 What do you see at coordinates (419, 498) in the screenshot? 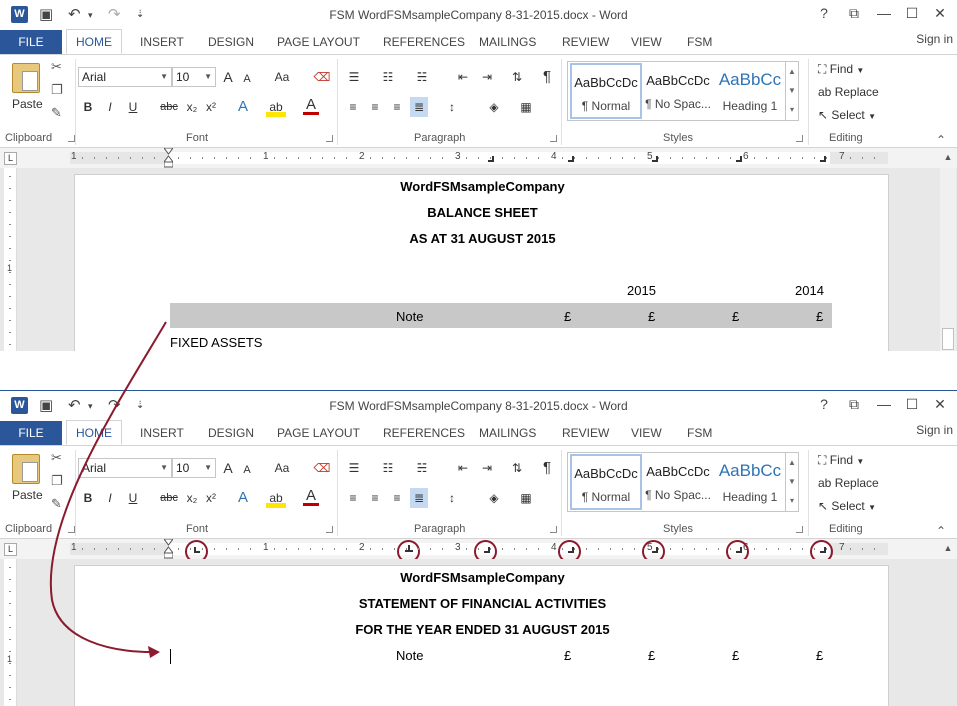
I see `justify-icon: ≣` at bounding box center [419, 498].